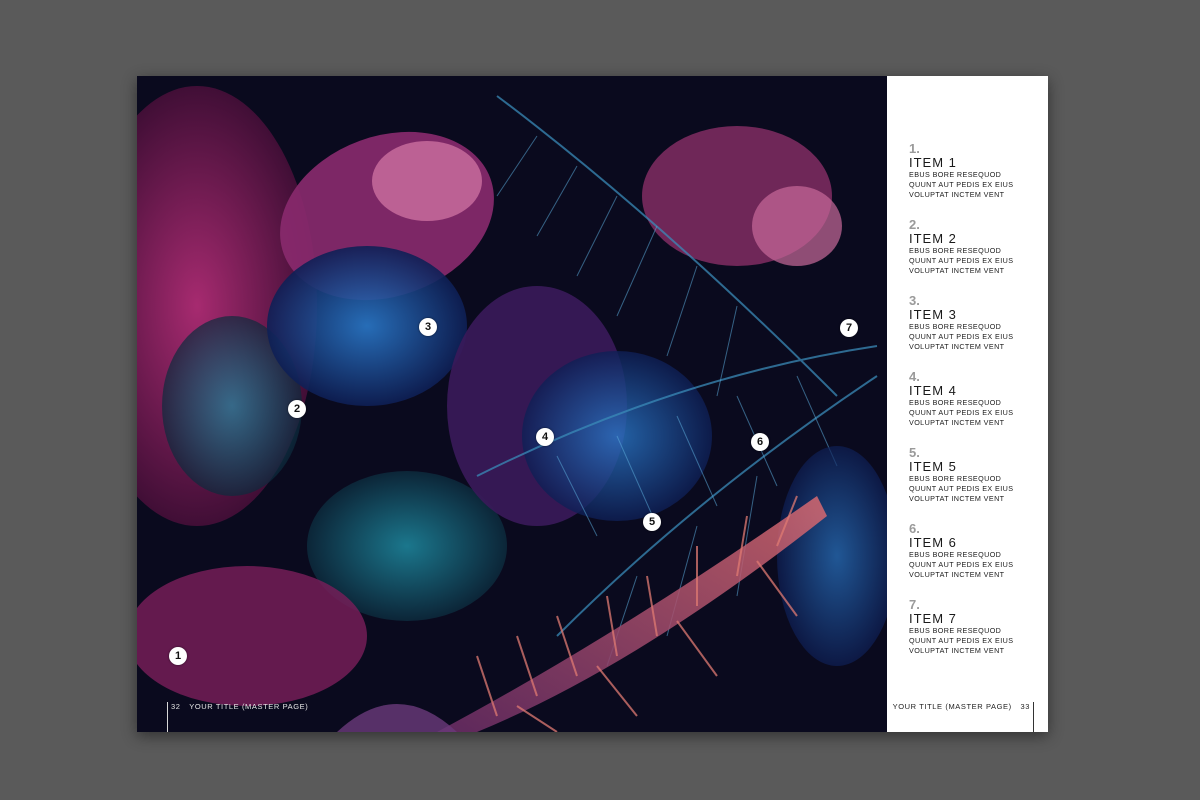 This screenshot has height=800, width=1200. I want to click on marker-1: 1, so click(178, 656).